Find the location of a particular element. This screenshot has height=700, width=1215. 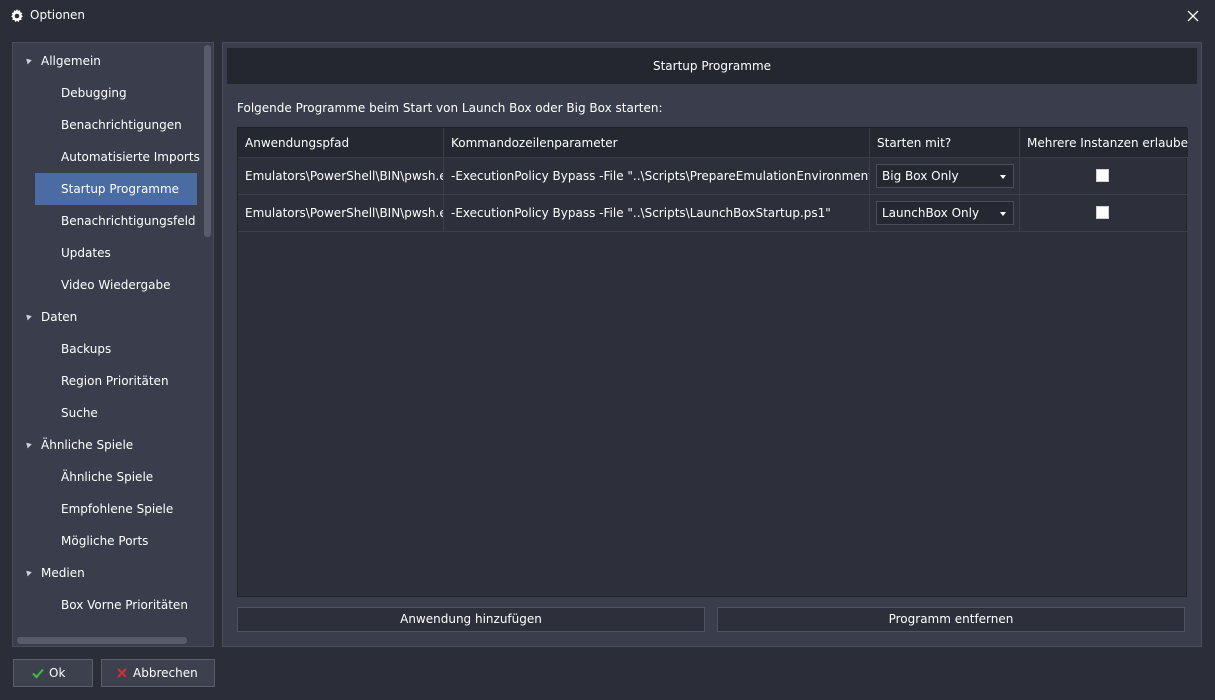

column-header-multiple-instances: Mehrere Instanzen erlauben? is located at coordinates (1104, 143).